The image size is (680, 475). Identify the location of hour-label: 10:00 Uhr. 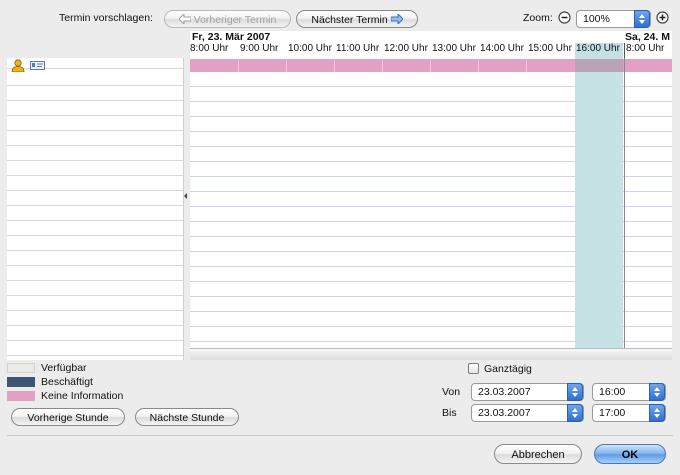
(310, 48).